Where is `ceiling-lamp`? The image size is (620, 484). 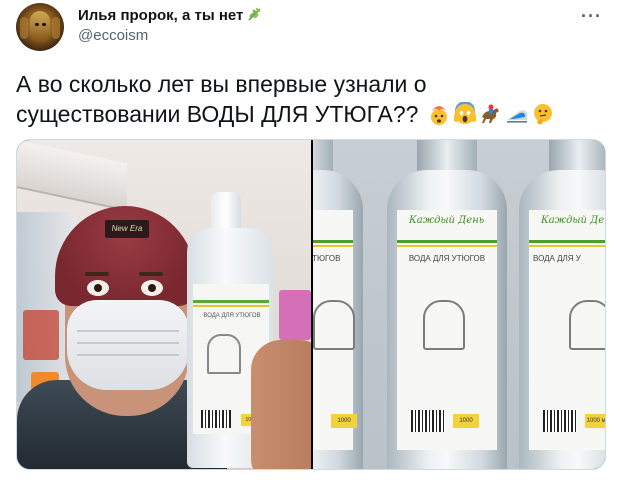
ceiling-lamp is located at coordinates (72, 176).